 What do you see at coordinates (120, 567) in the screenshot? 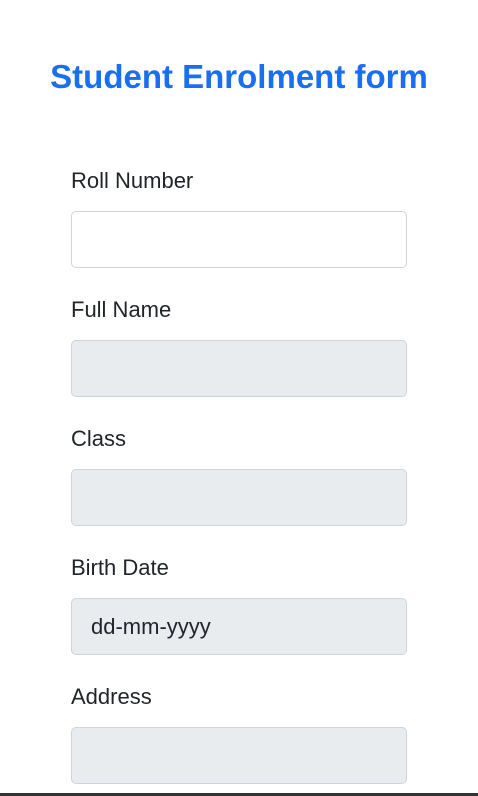
I see `birth-date-label: Birth Date` at bounding box center [120, 567].